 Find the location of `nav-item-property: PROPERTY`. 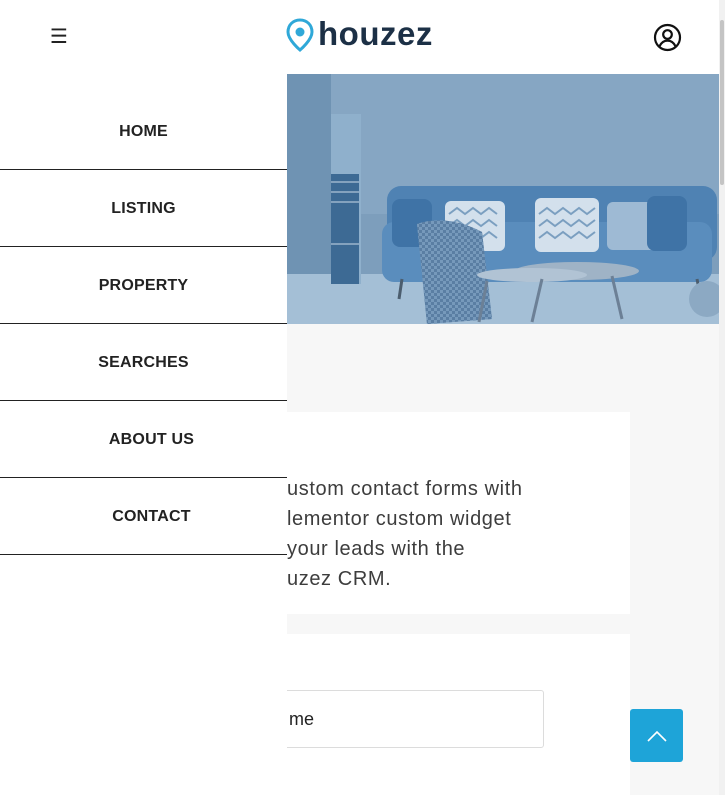

nav-item-property: PROPERTY is located at coordinates (143, 285).